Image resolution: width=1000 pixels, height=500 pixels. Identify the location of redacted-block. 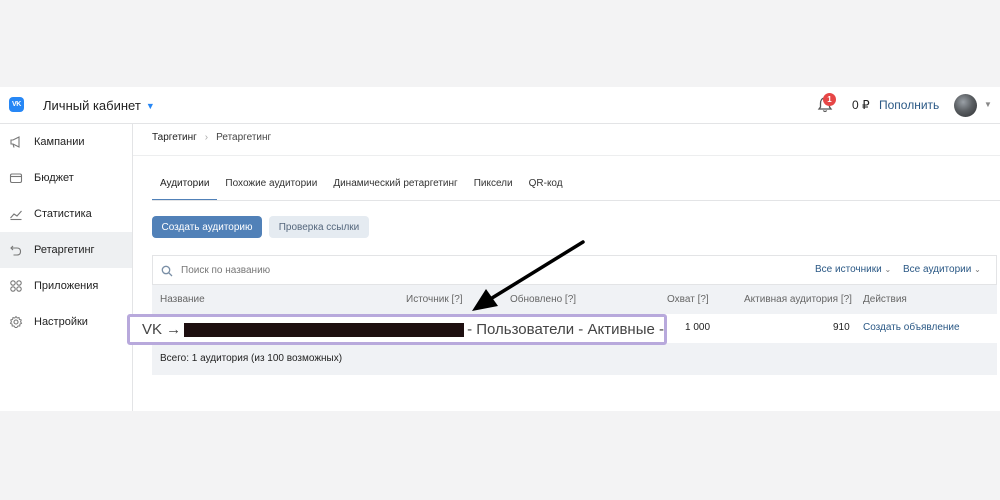
(324, 329).